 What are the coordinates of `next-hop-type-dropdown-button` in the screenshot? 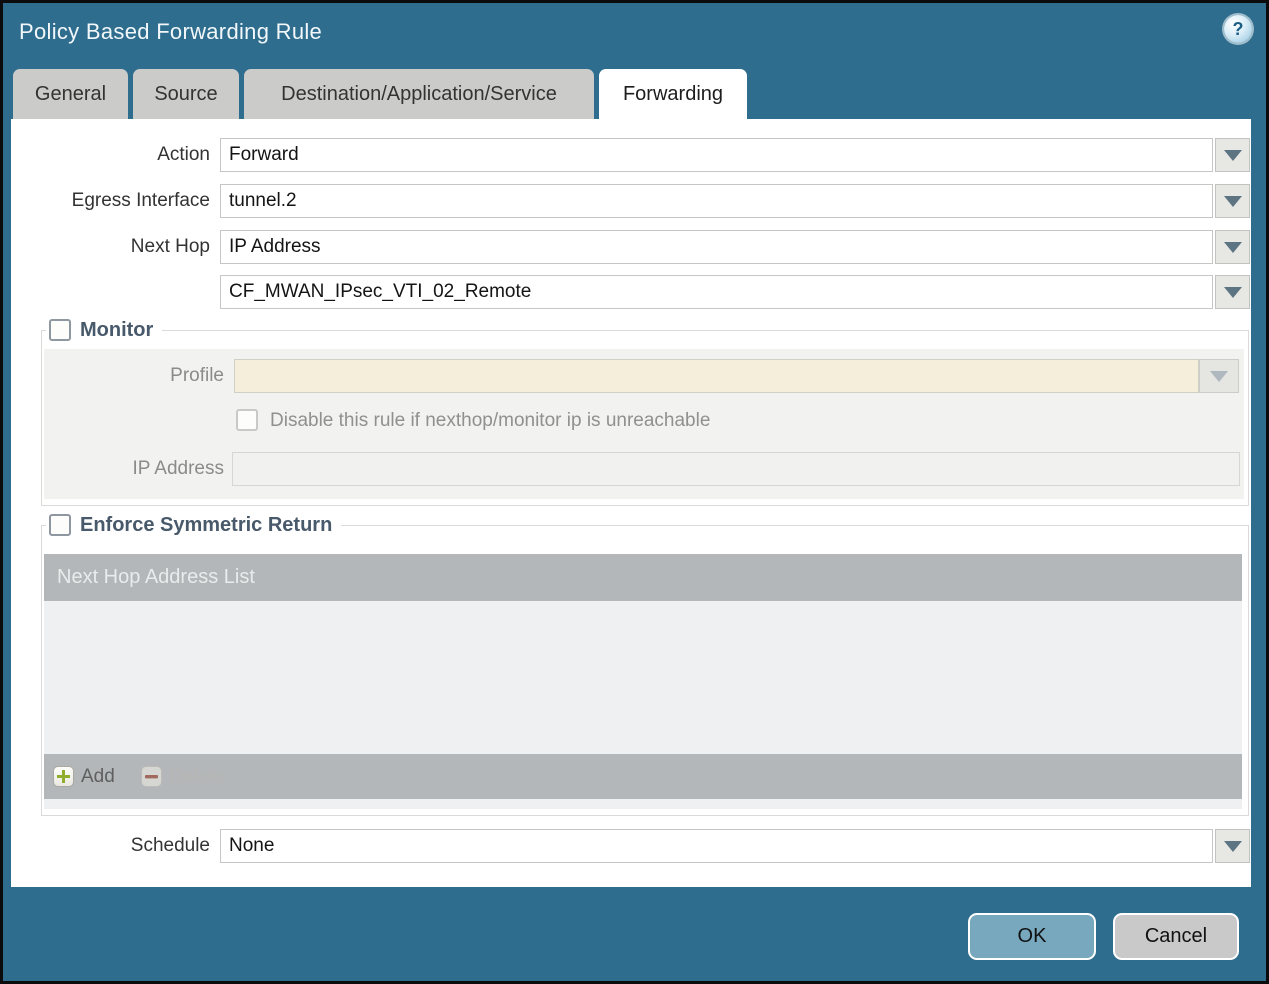 It's located at (1232, 247).